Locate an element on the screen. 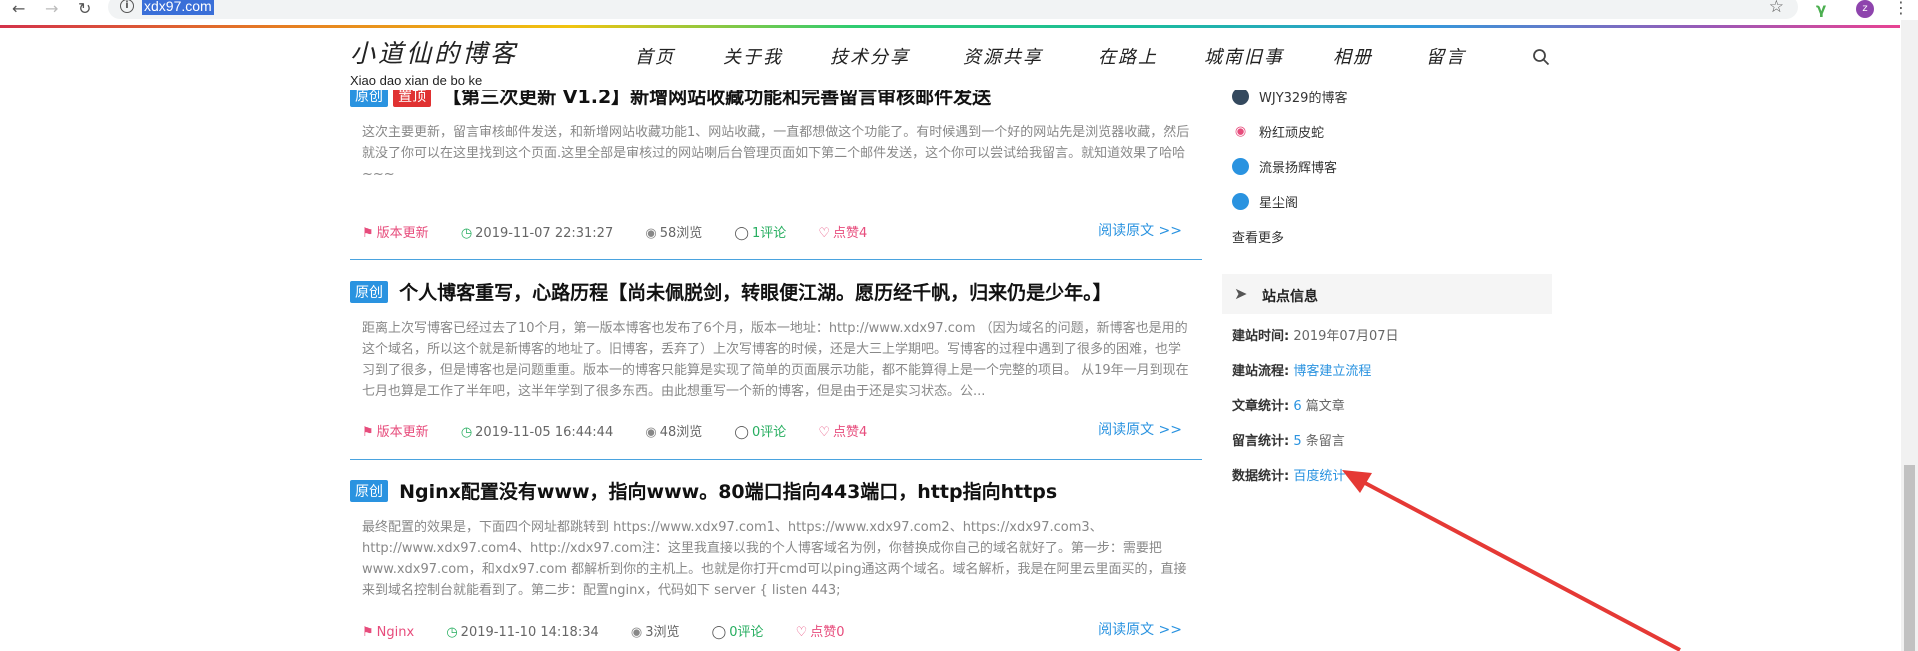 This screenshot has height=651, width=1918. url-text: xdx97.com is located at coordinates (178, 7).